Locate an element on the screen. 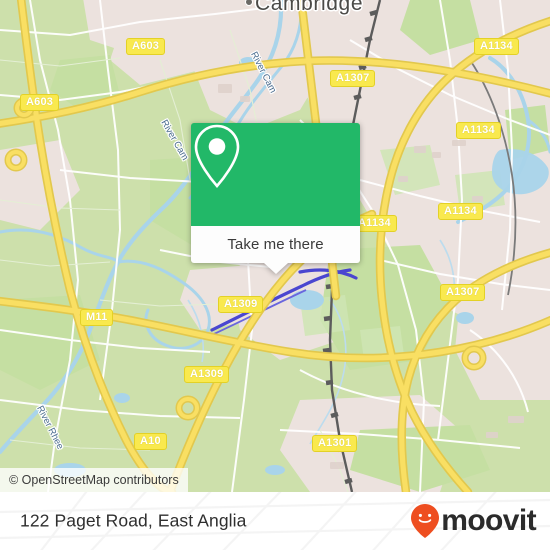 This screenshot has height=550, width=550. moovit-wordmark: moovit is located at coordinates (488, 520).